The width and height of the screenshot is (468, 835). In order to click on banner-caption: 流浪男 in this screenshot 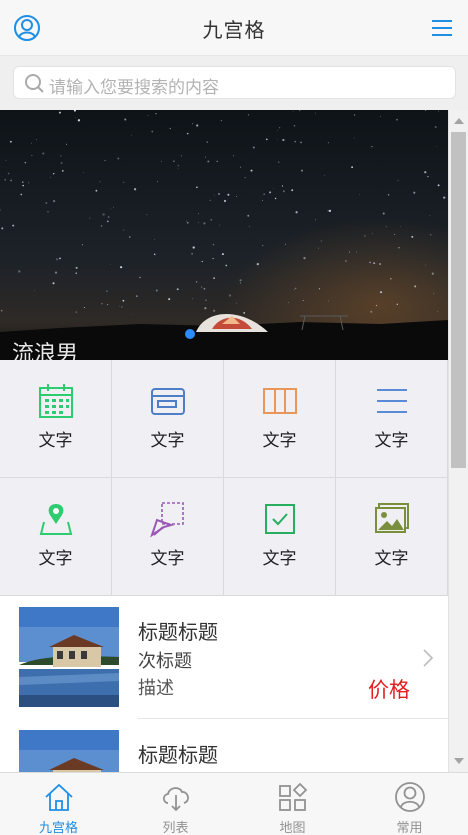, I will do `click(45, 351)`.